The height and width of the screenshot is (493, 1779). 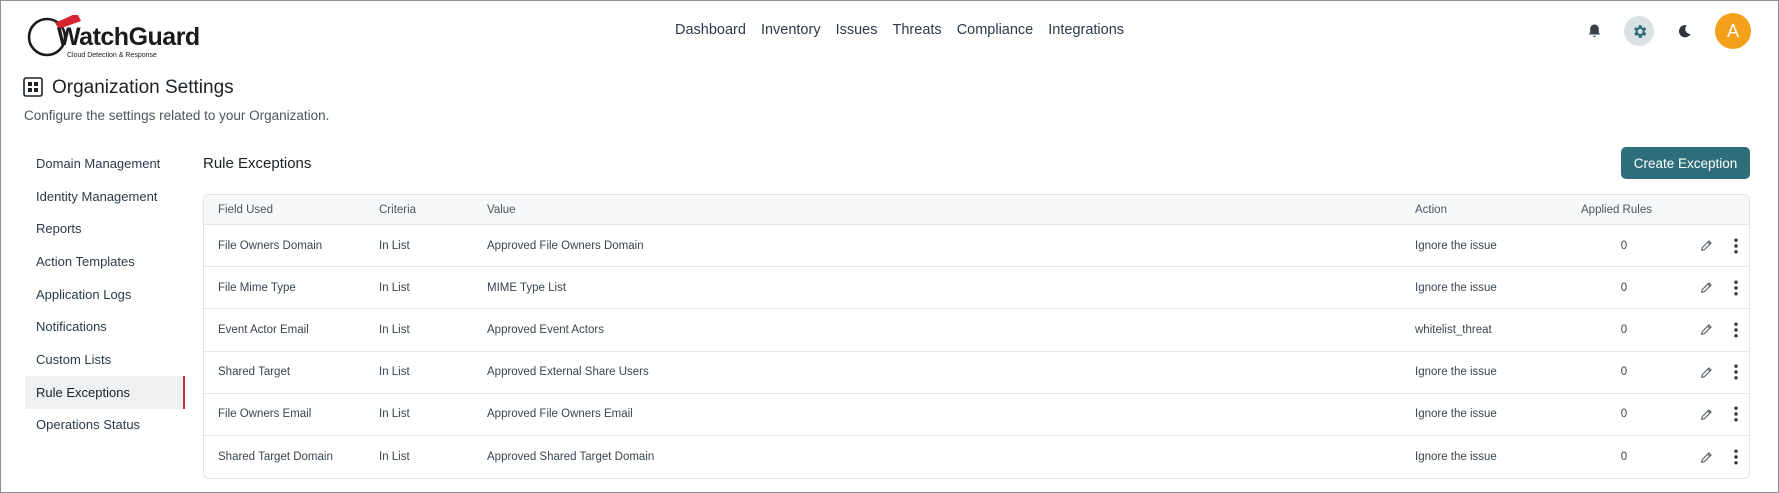 What do you see at coordinates (1685, 163) in the screenshot?
I see `create-exception-button: Create Exception` at bounding box center [1685, 163].